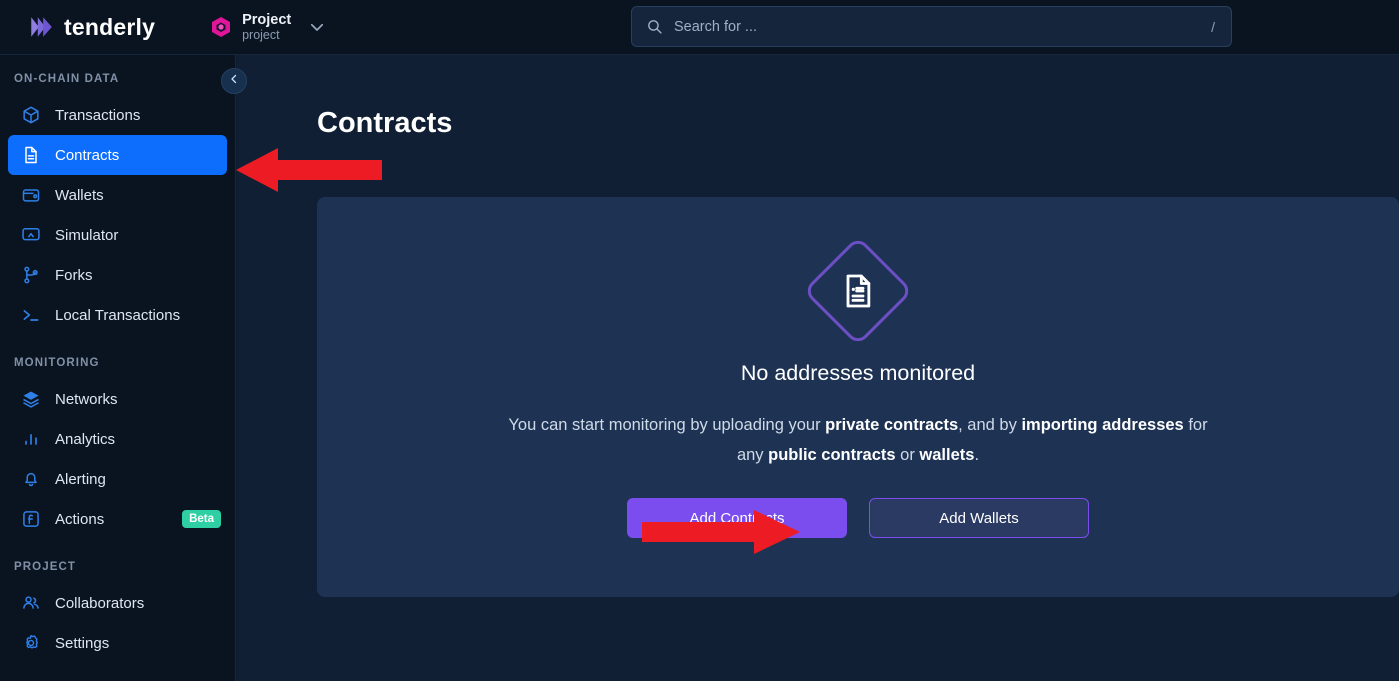  Describe the element at coordinates (31, 155) in the screenshot. I see `document-icon` at that location.